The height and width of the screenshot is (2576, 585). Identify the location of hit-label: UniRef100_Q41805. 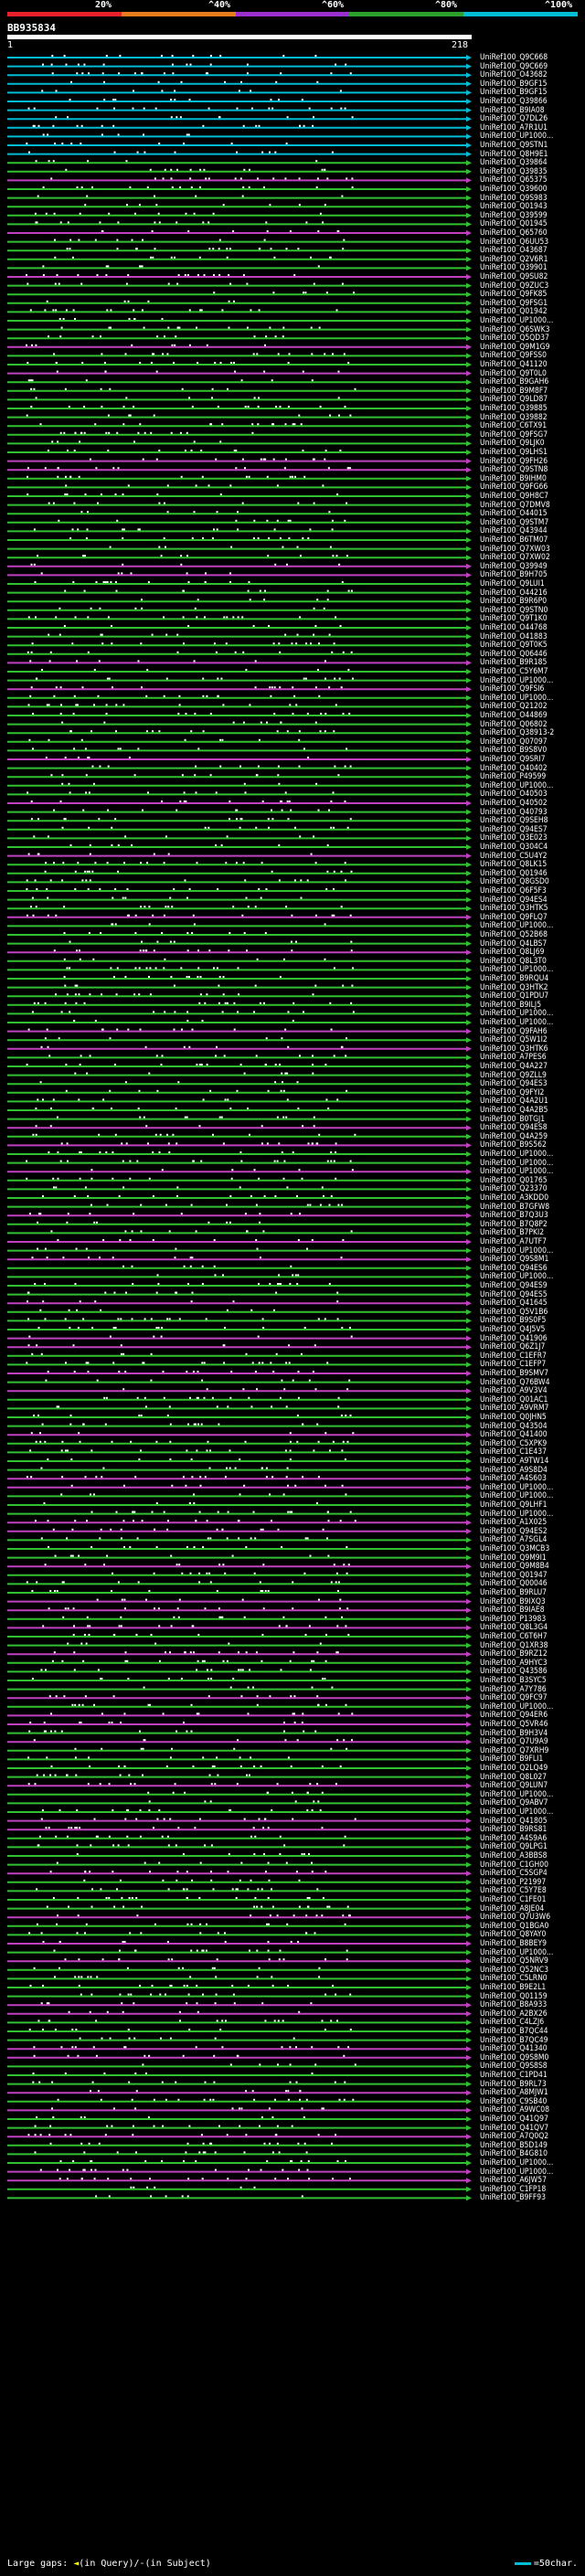
(514, 1821).